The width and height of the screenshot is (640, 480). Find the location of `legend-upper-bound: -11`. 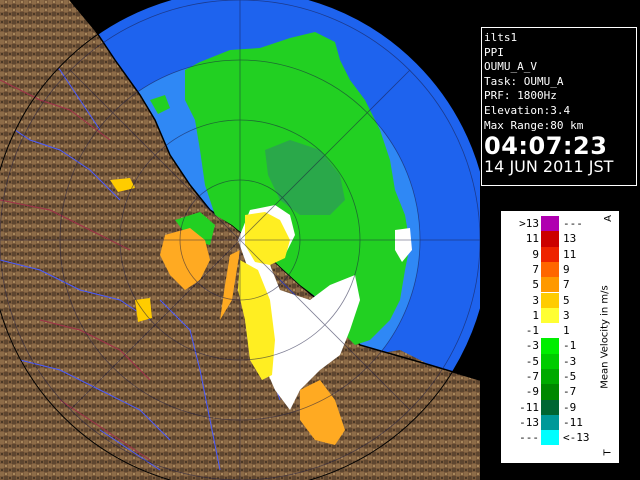

legend-upper-bound: -11 is located at coordinates (573, 422).